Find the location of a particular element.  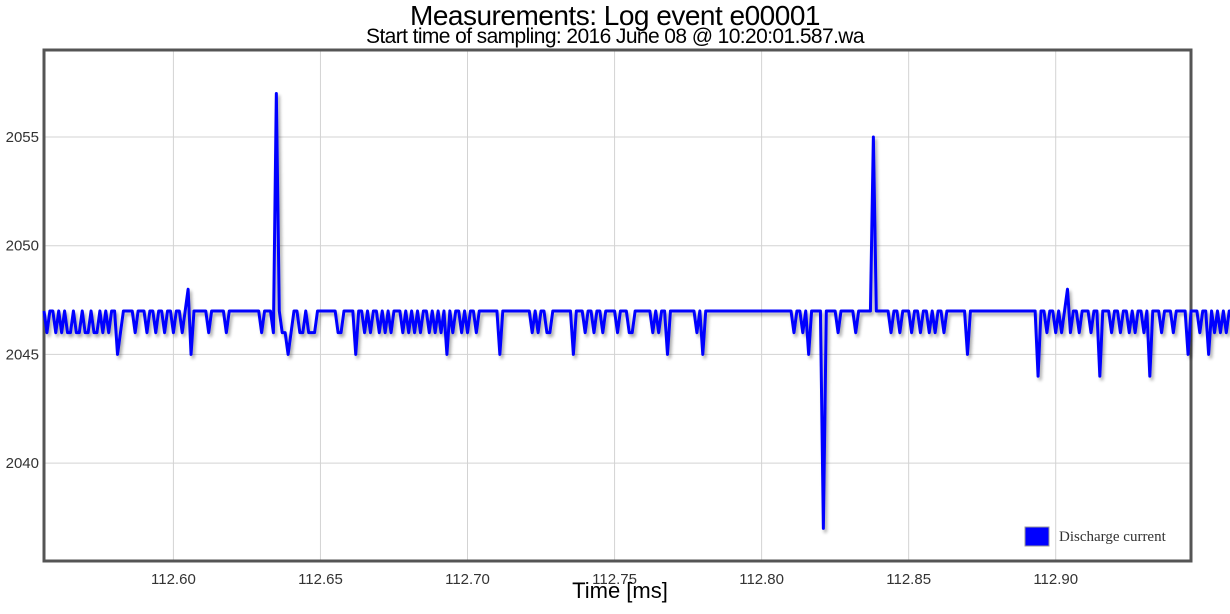

y-tick-label: 2050 is located at coordinates (22, 246).